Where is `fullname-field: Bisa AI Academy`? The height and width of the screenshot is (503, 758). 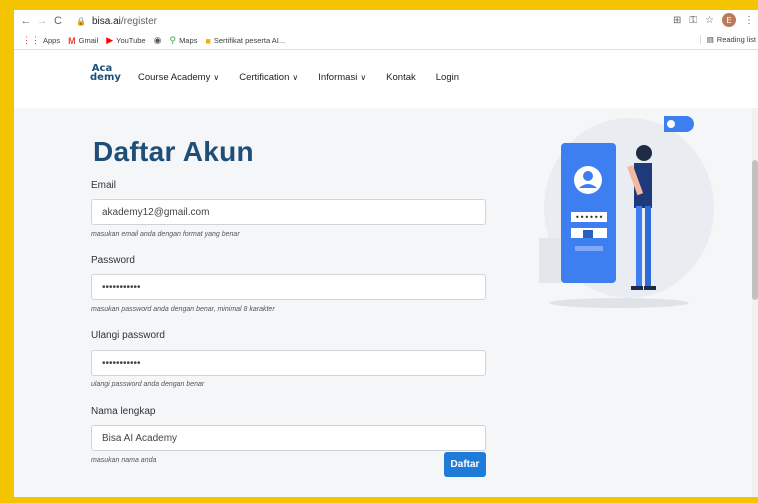
fullname-field: Bisa AI Academy is located at coordinates (288, 438).